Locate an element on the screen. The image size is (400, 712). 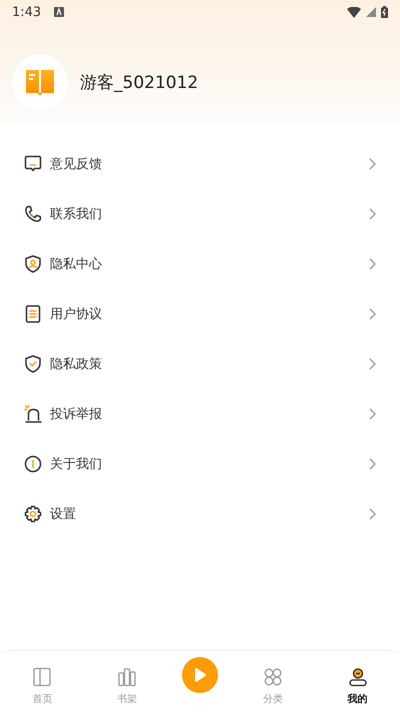
bookshelf-icon is located at coordinates (127, 677).